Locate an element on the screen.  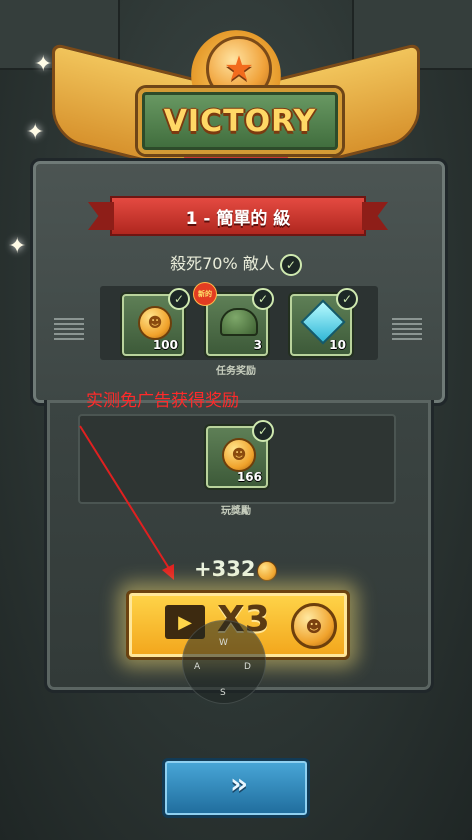
level-label: 1 - 簡單的 級 is located at coordinates (238, 218).